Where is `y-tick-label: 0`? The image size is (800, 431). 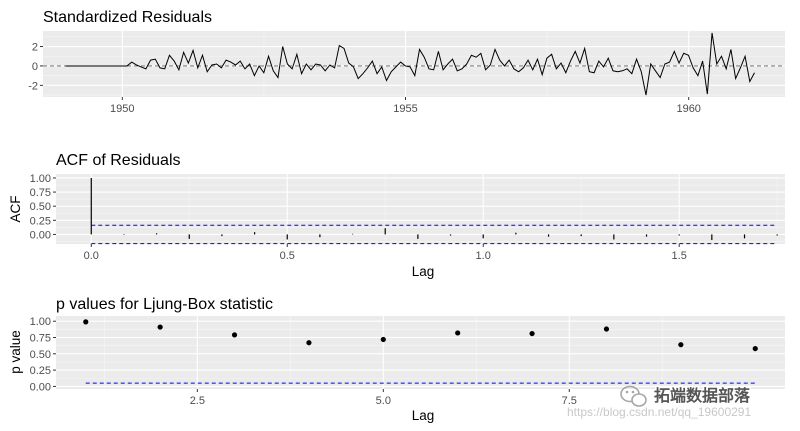 y-tick-label: 0 is located at coordinates (35, 67).